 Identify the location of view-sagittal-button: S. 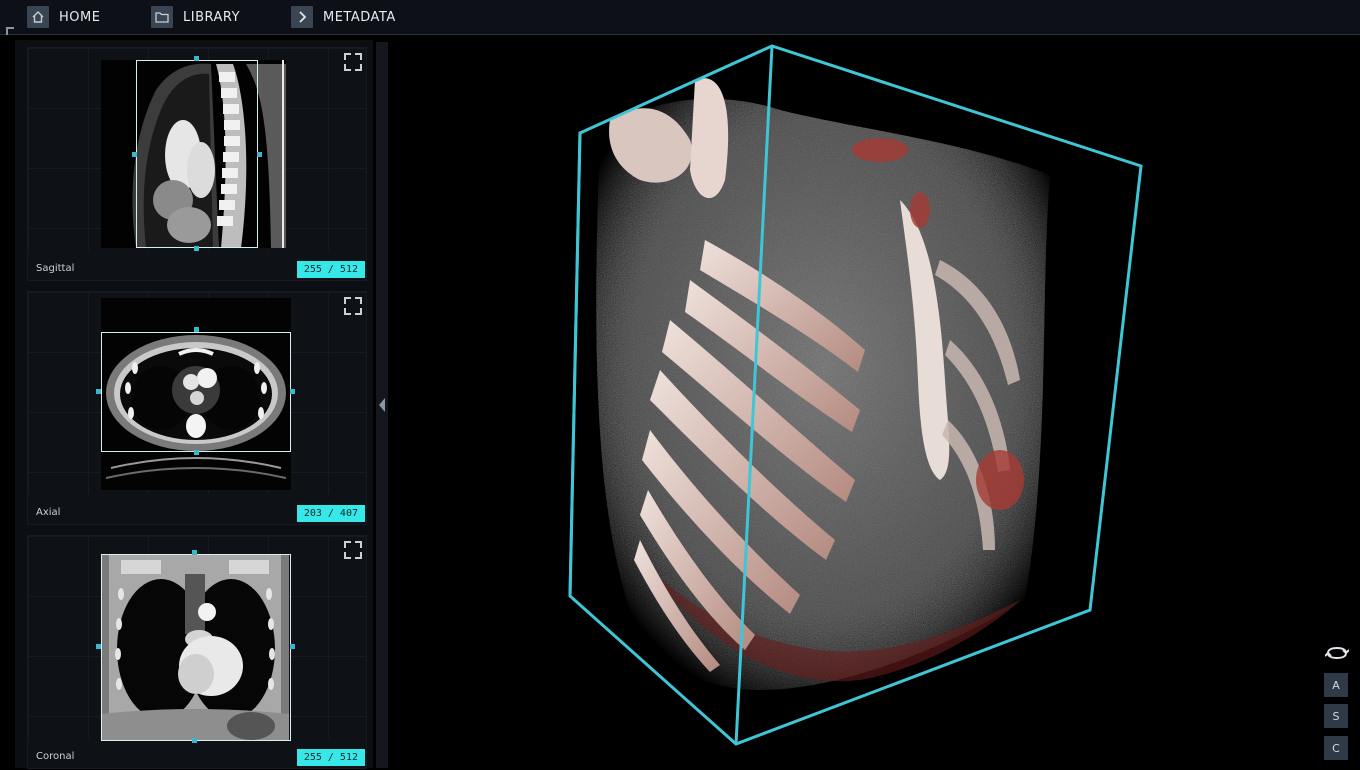
(1336, 716).